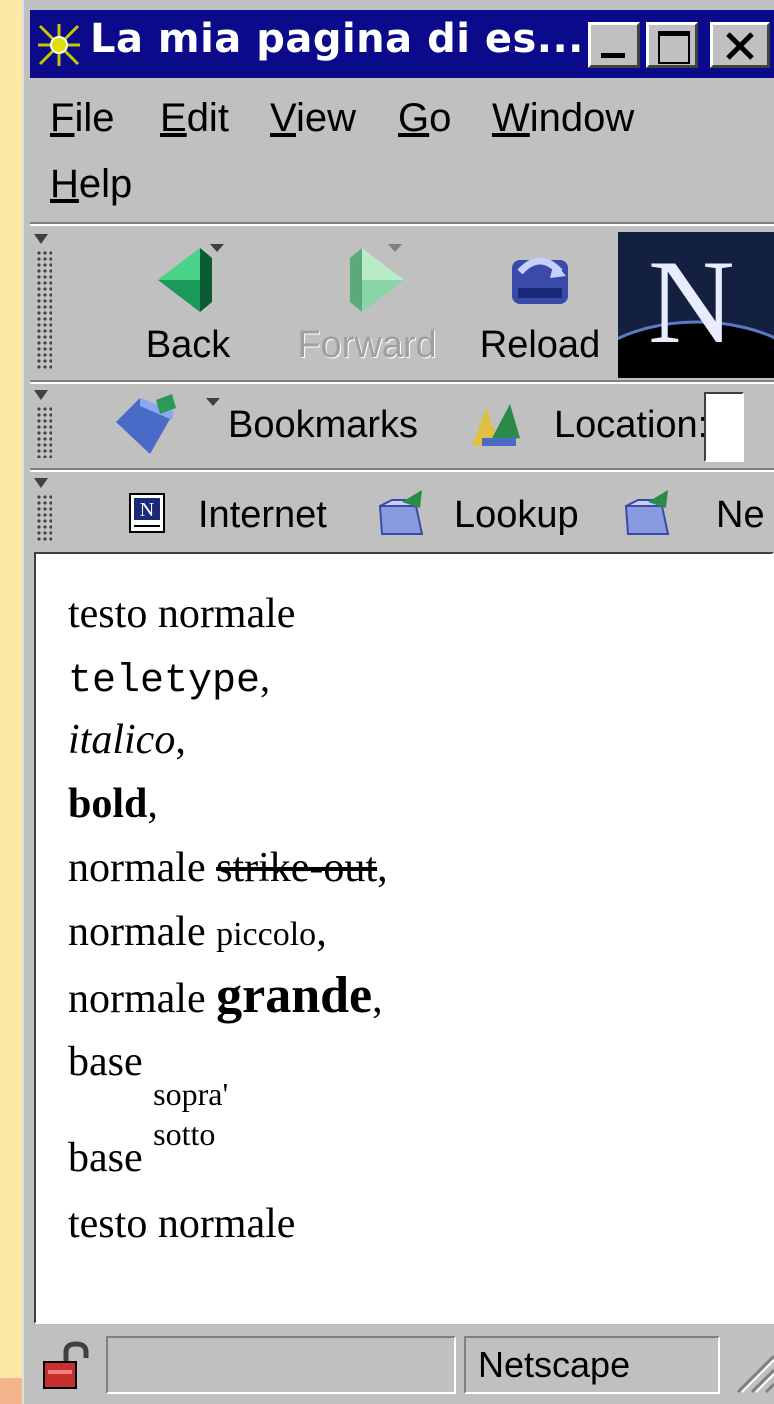 The image size is (774, 1404). I want to click on personal-item-label: Internet, so click(262, 515).